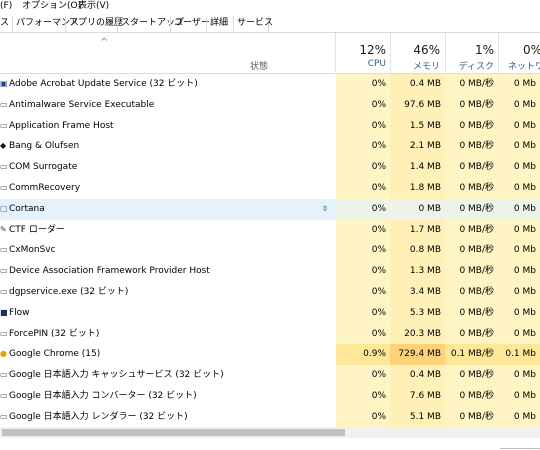 Image resolution: width=540 pixels, height=450 pixels. What do you see at coordinates (93, 6) in the screenshot?
I see `menu-view: 表示(V)` at bounding box center [93, 6].